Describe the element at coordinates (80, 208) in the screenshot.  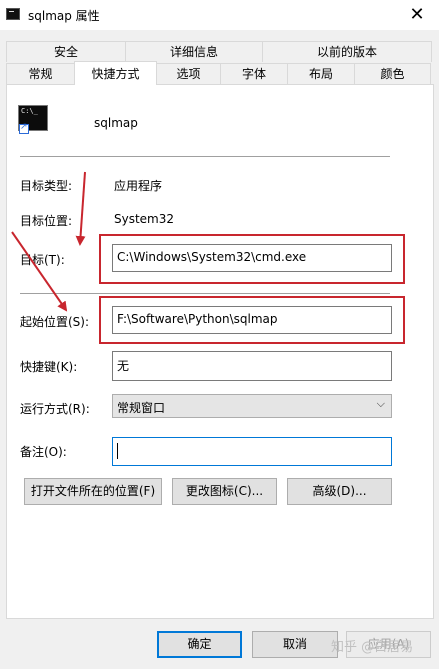
I see `arrow-to-target-icon` at that location.